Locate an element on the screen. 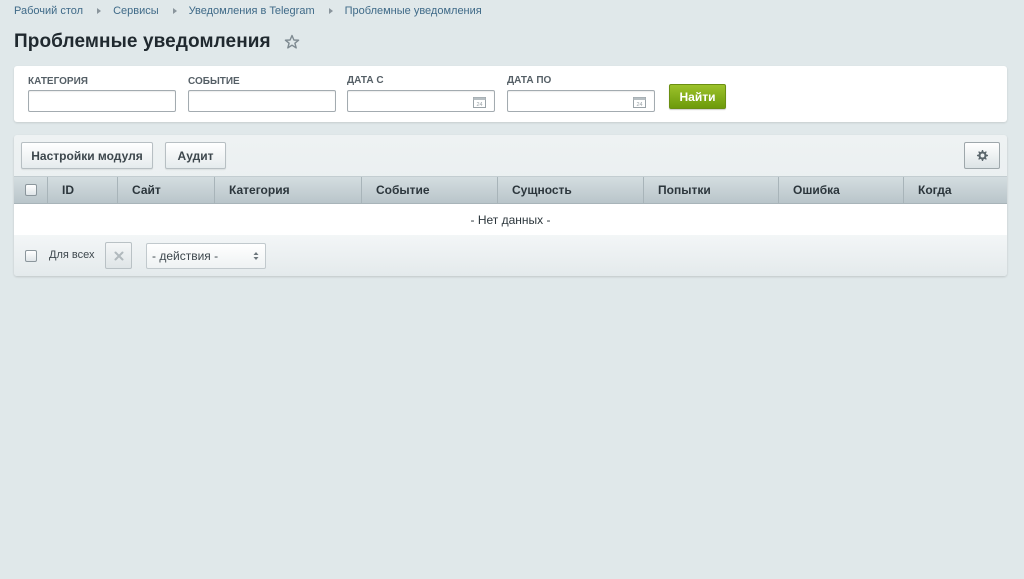 Image resolution: width=1024 pixels, height=579 pixels. column-event: Событие is located at coordinates (430, 190).